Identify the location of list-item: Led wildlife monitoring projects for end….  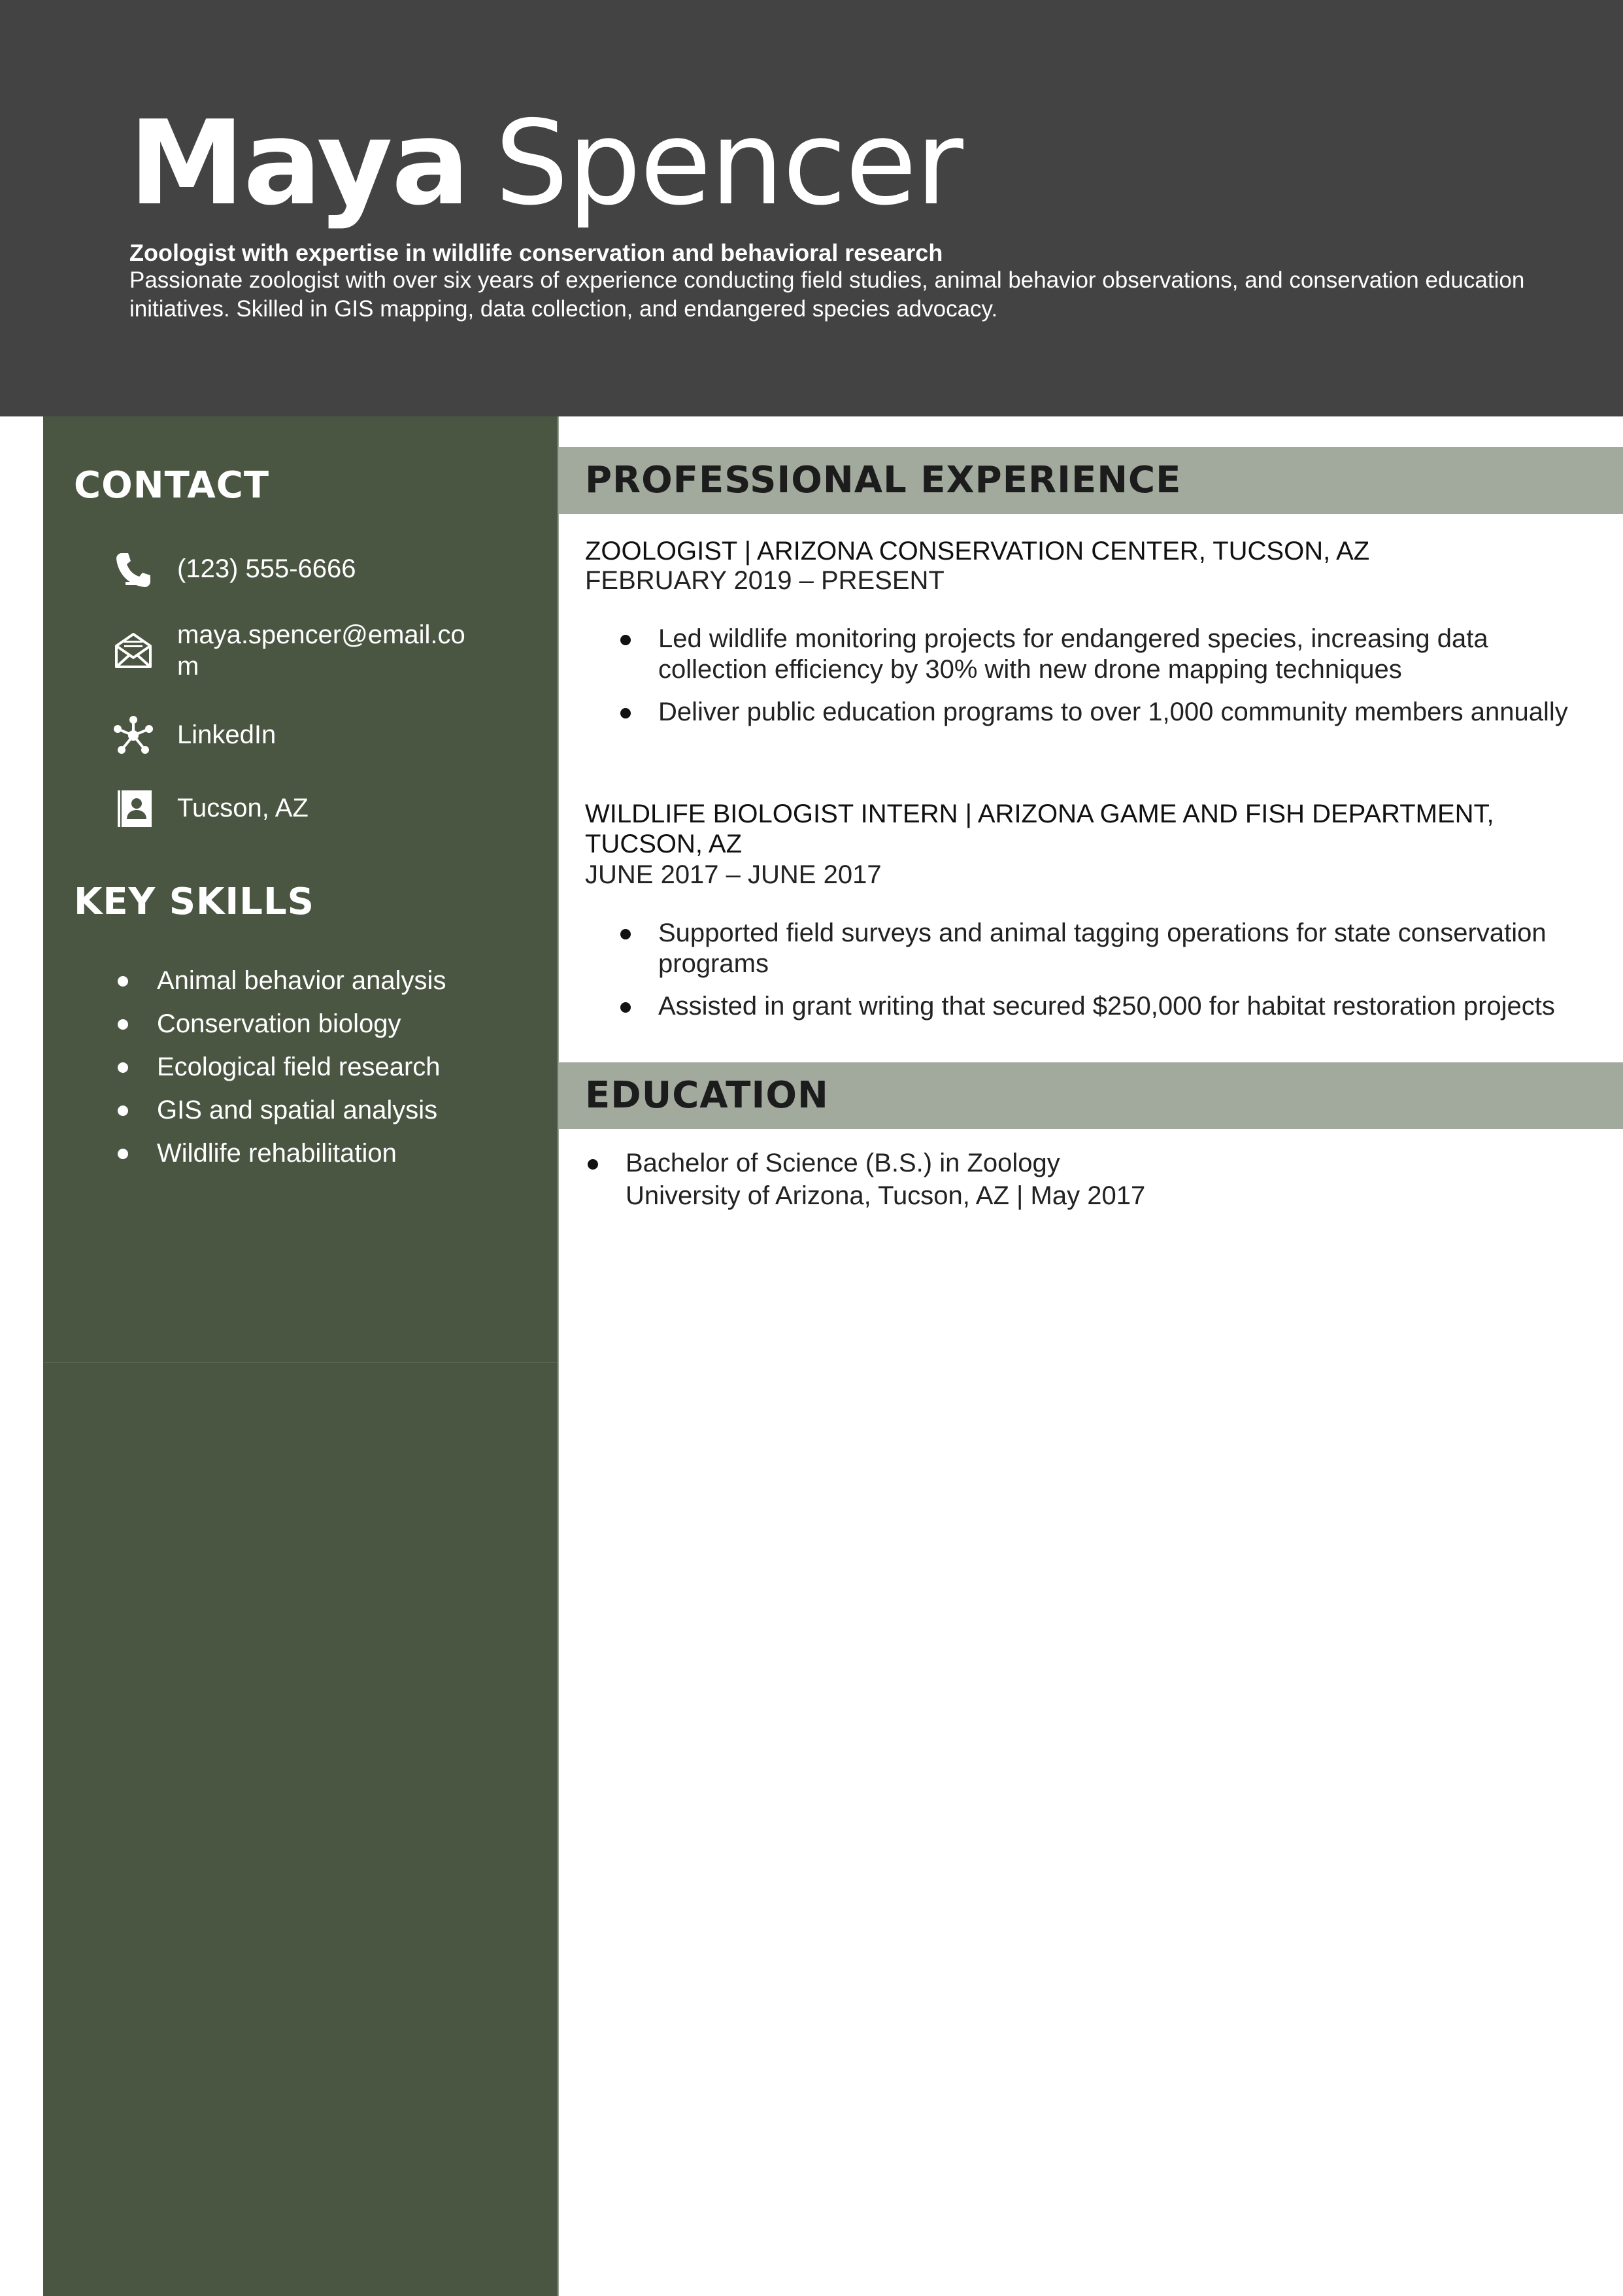
(1108, 655).